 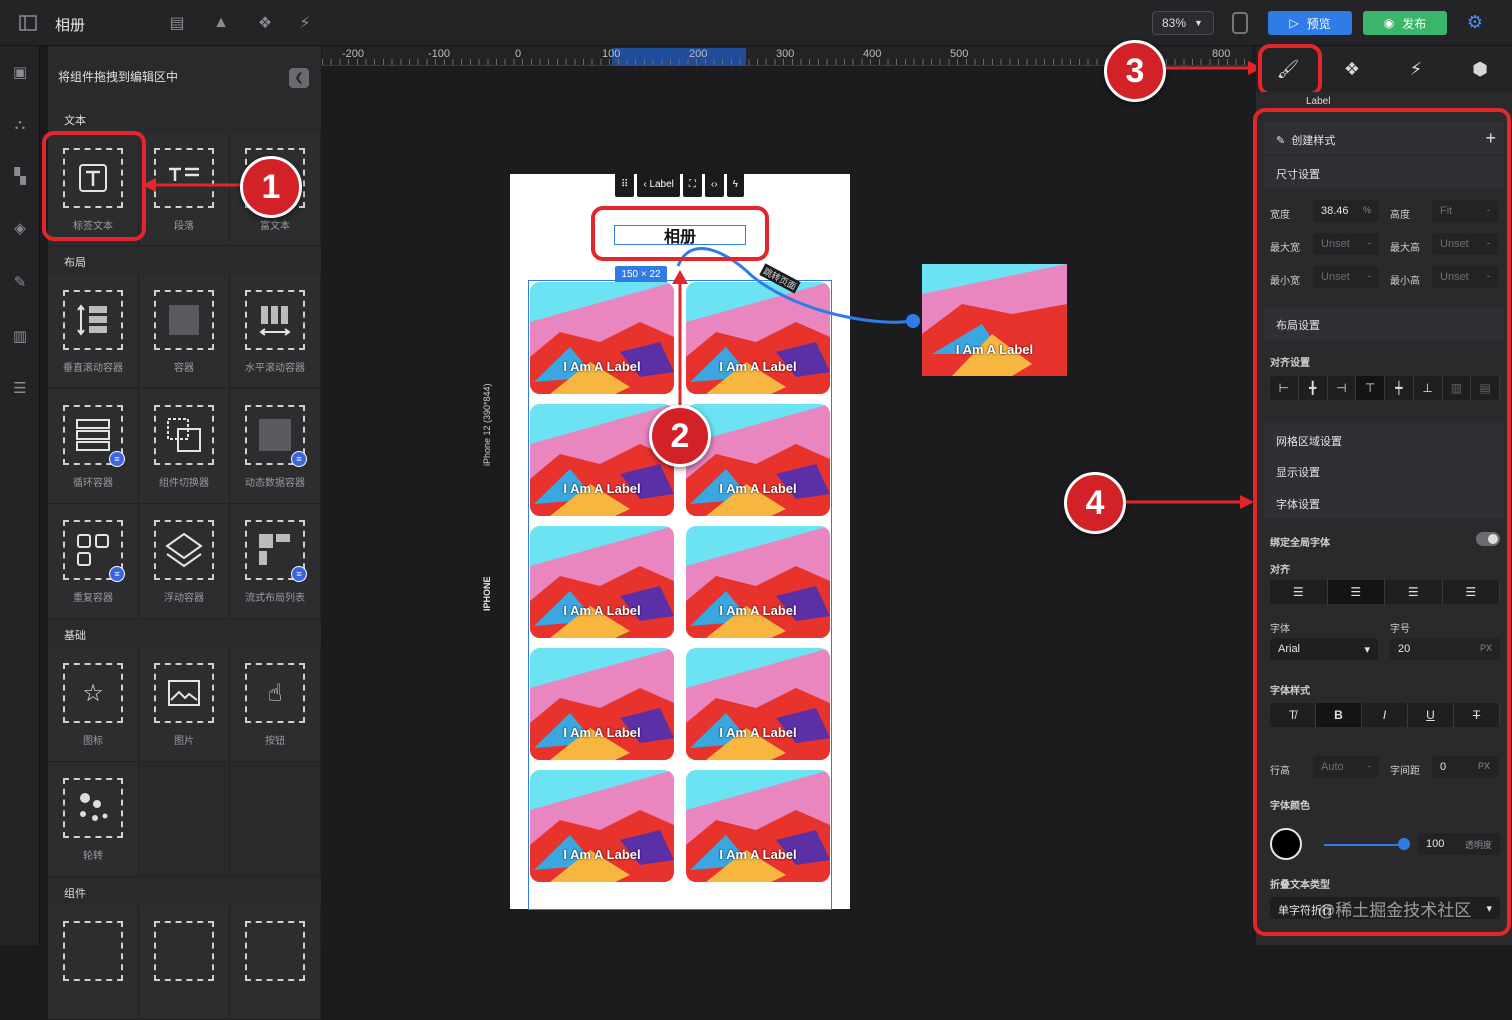 What do you see at coordinates (93, 741) in the screenshot?
I see `component-label: 图标` at bounding box center [93, 741].